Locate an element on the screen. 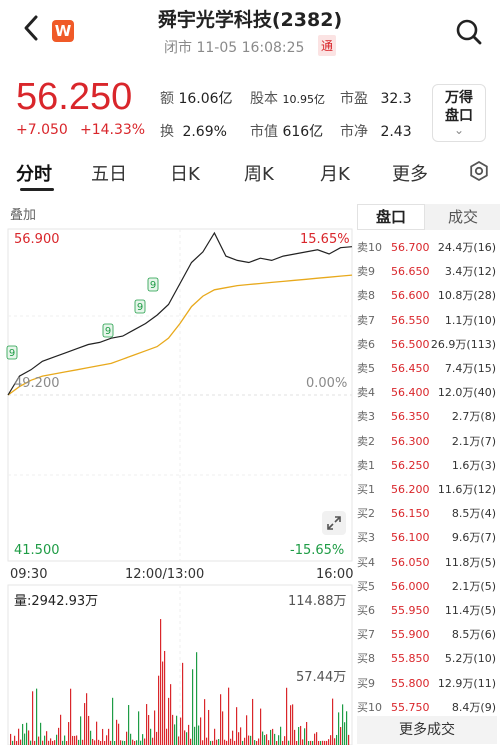  gear-icon is located at coordinates (479, 171).